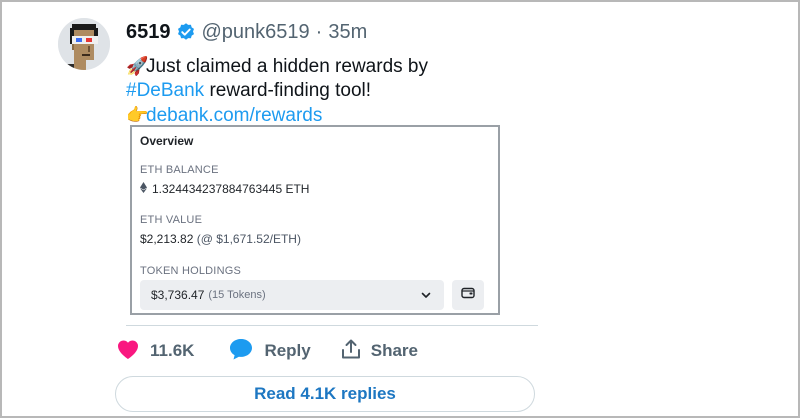 The height and width of the screenshot is (418, 800). What do you see at coordinates (144, 189) in the screenshot?
I see `ethereum-icon` at bounding box center [144, 189].